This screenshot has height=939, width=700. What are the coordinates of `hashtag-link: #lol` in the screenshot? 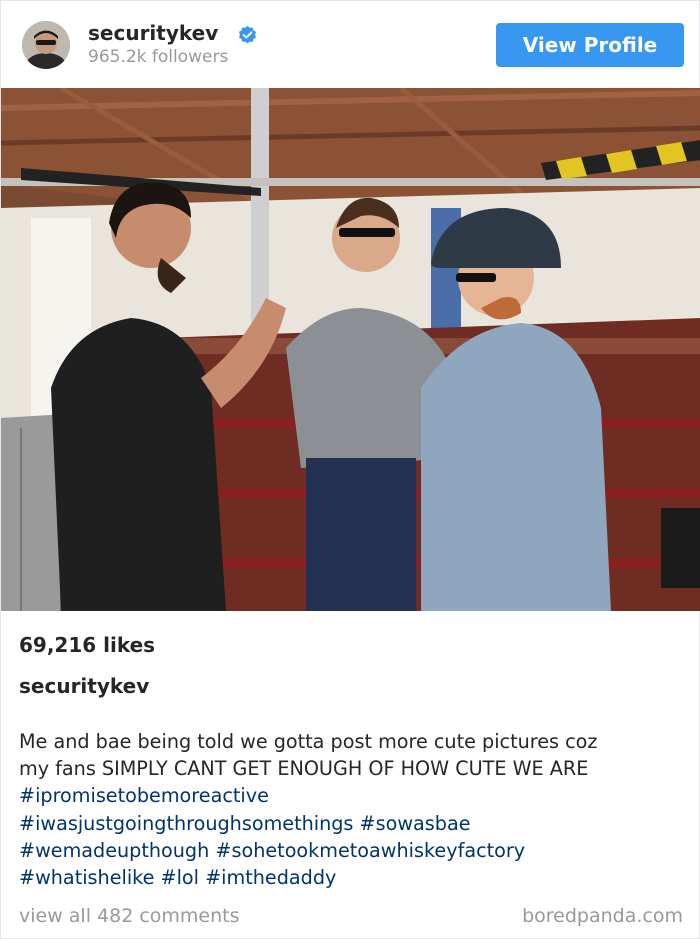 It's located at (180, 877).